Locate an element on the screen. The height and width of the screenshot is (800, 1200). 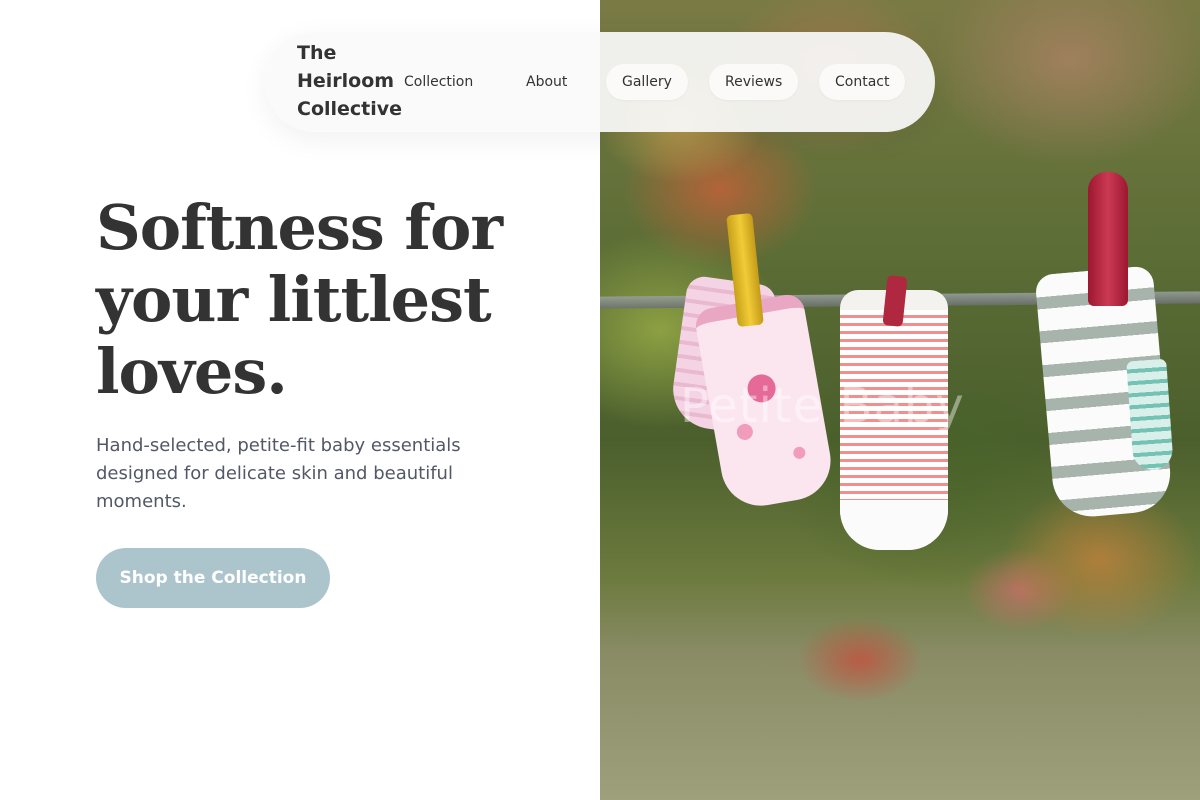
nav-item-gallery: Gallery is located at coordinates (647, 82).